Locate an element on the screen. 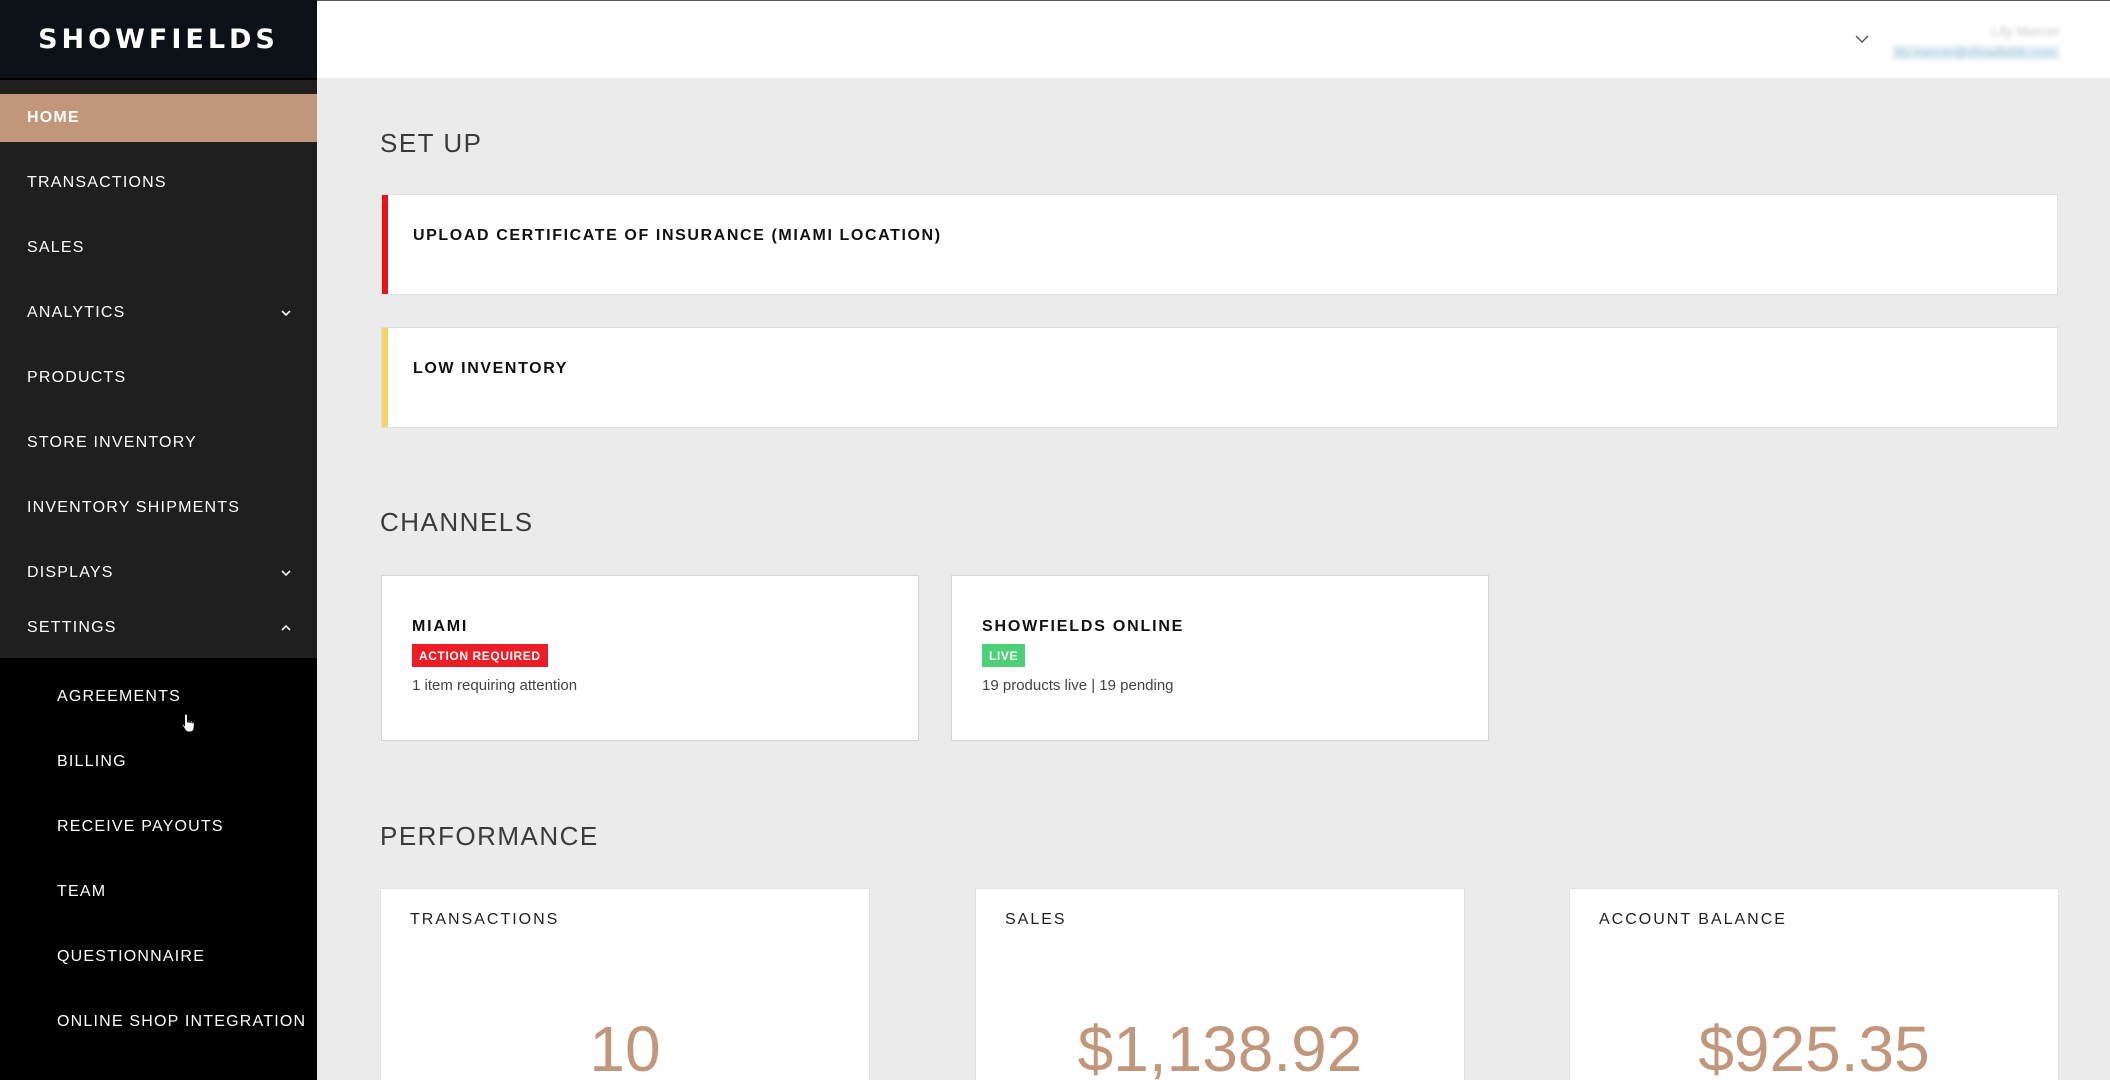 This screenshot has height=1080, width=2110. sidebar-item-label: RECEIVE PAYOUTS is located at coordinates (140, 826).